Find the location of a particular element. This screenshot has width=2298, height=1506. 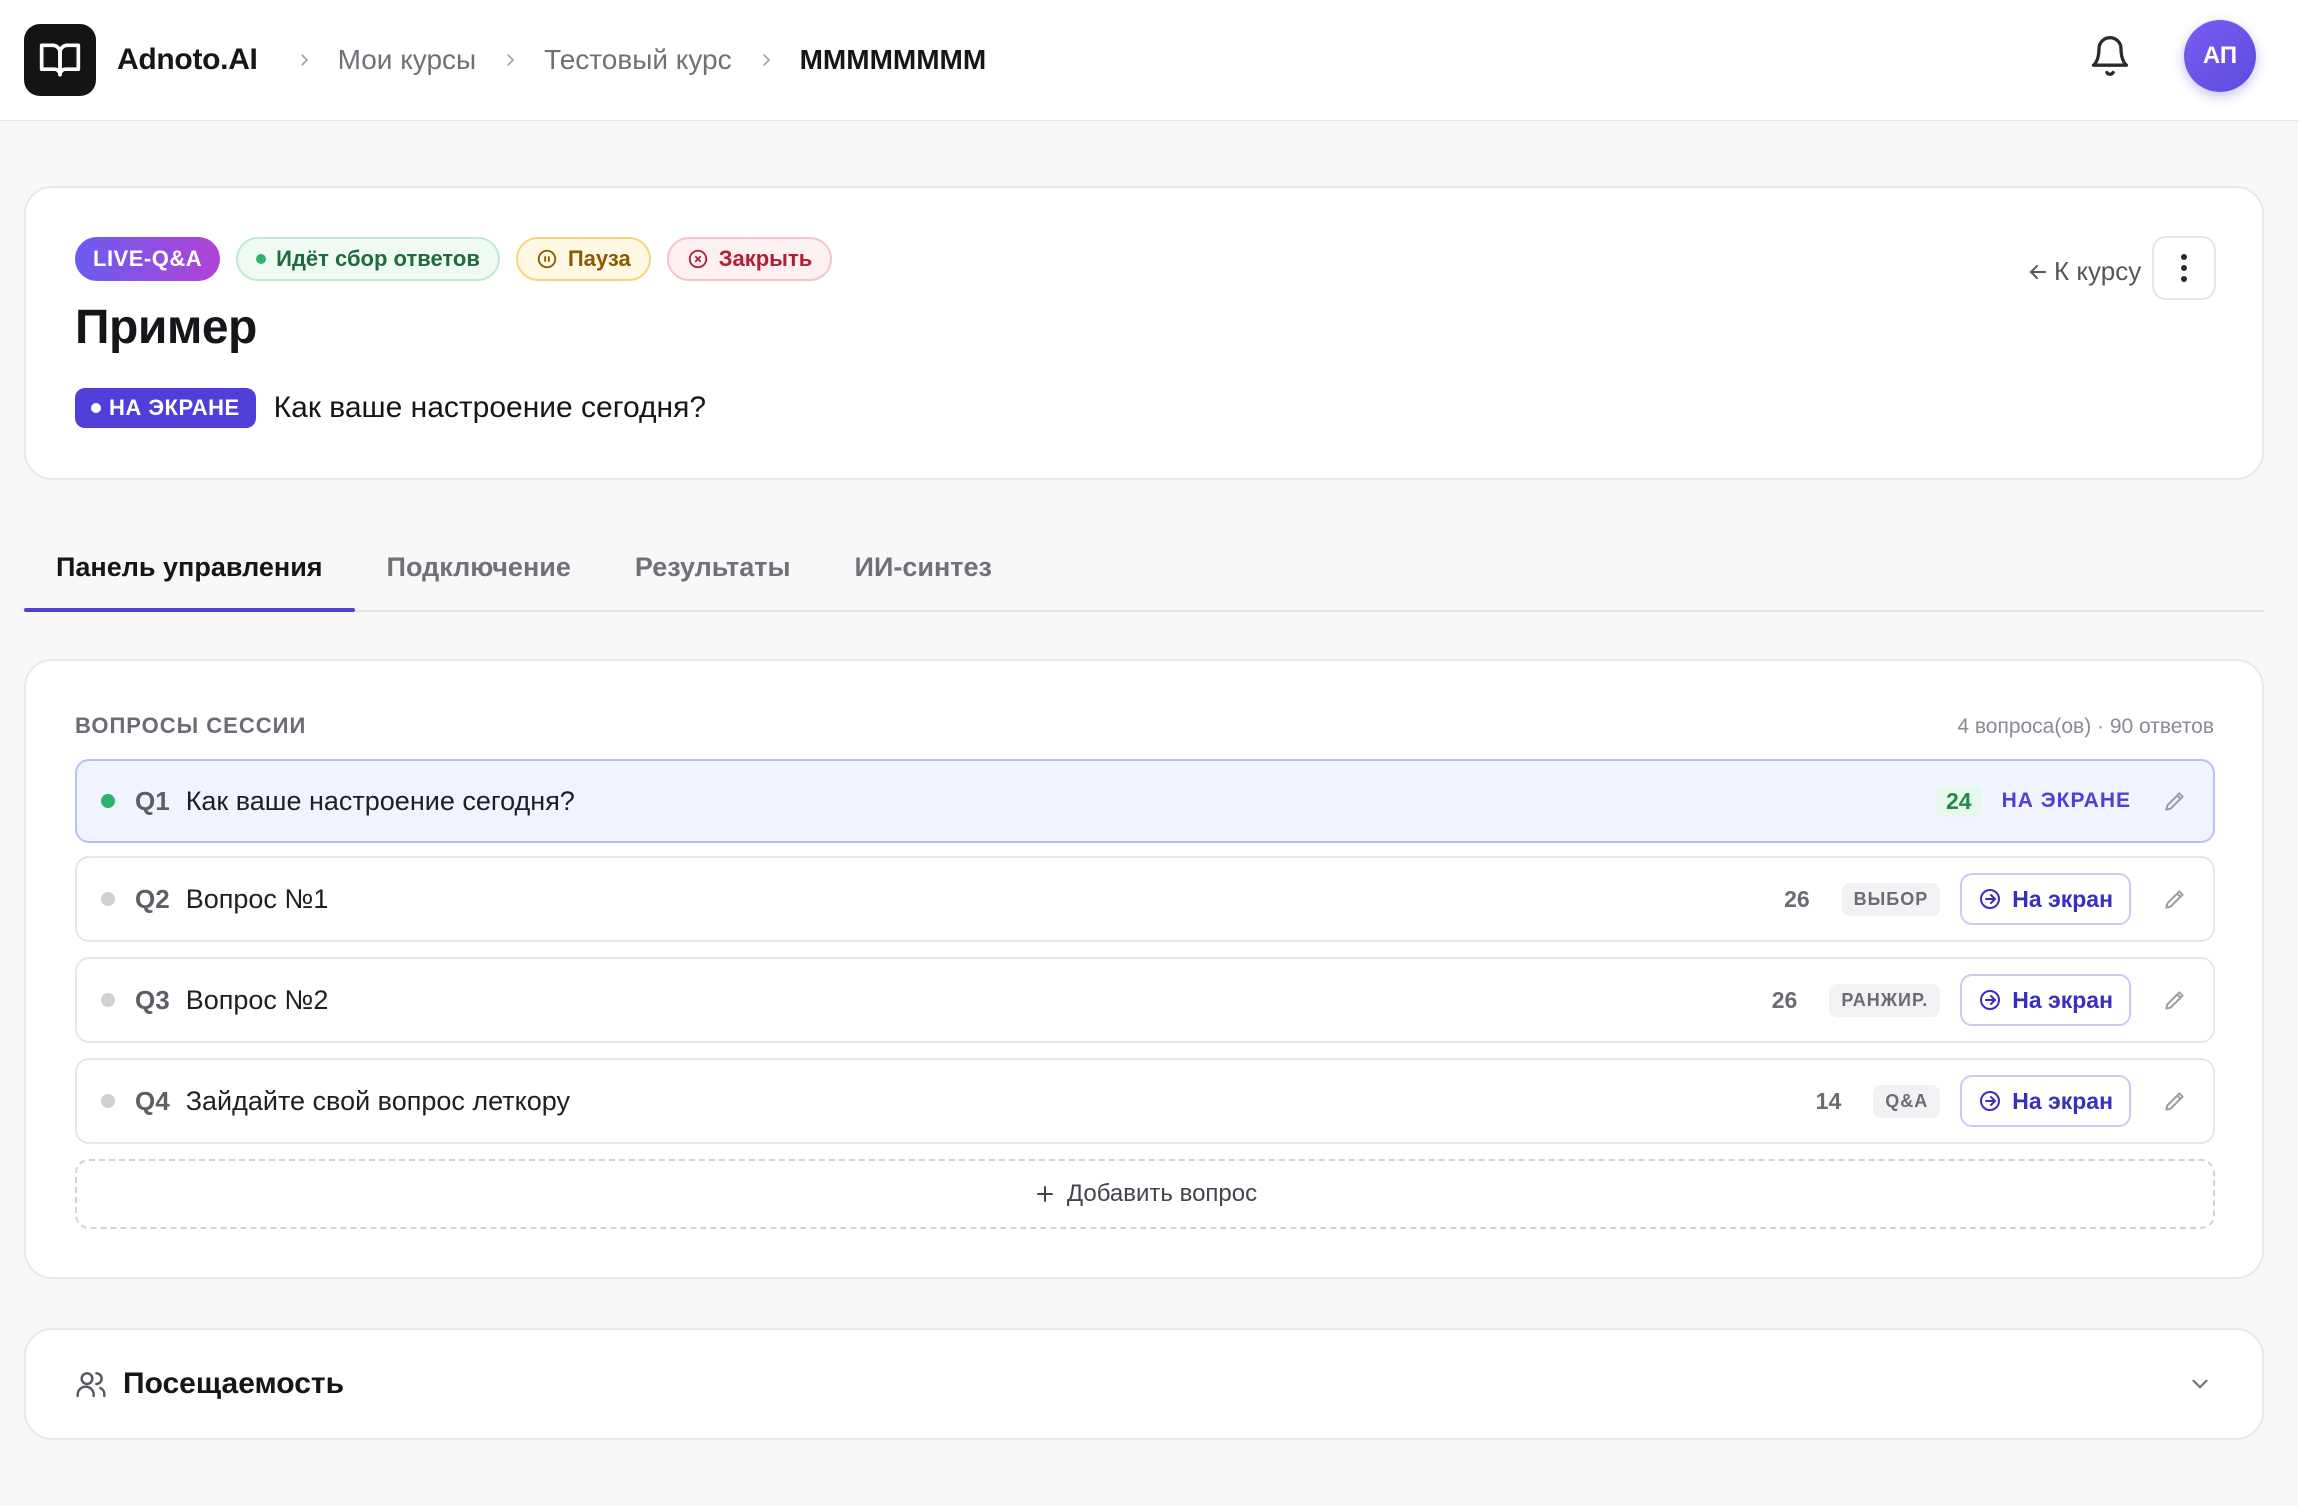

tab-ai-synthesis: ИИ-синтез is located at coordinates (923, 574).